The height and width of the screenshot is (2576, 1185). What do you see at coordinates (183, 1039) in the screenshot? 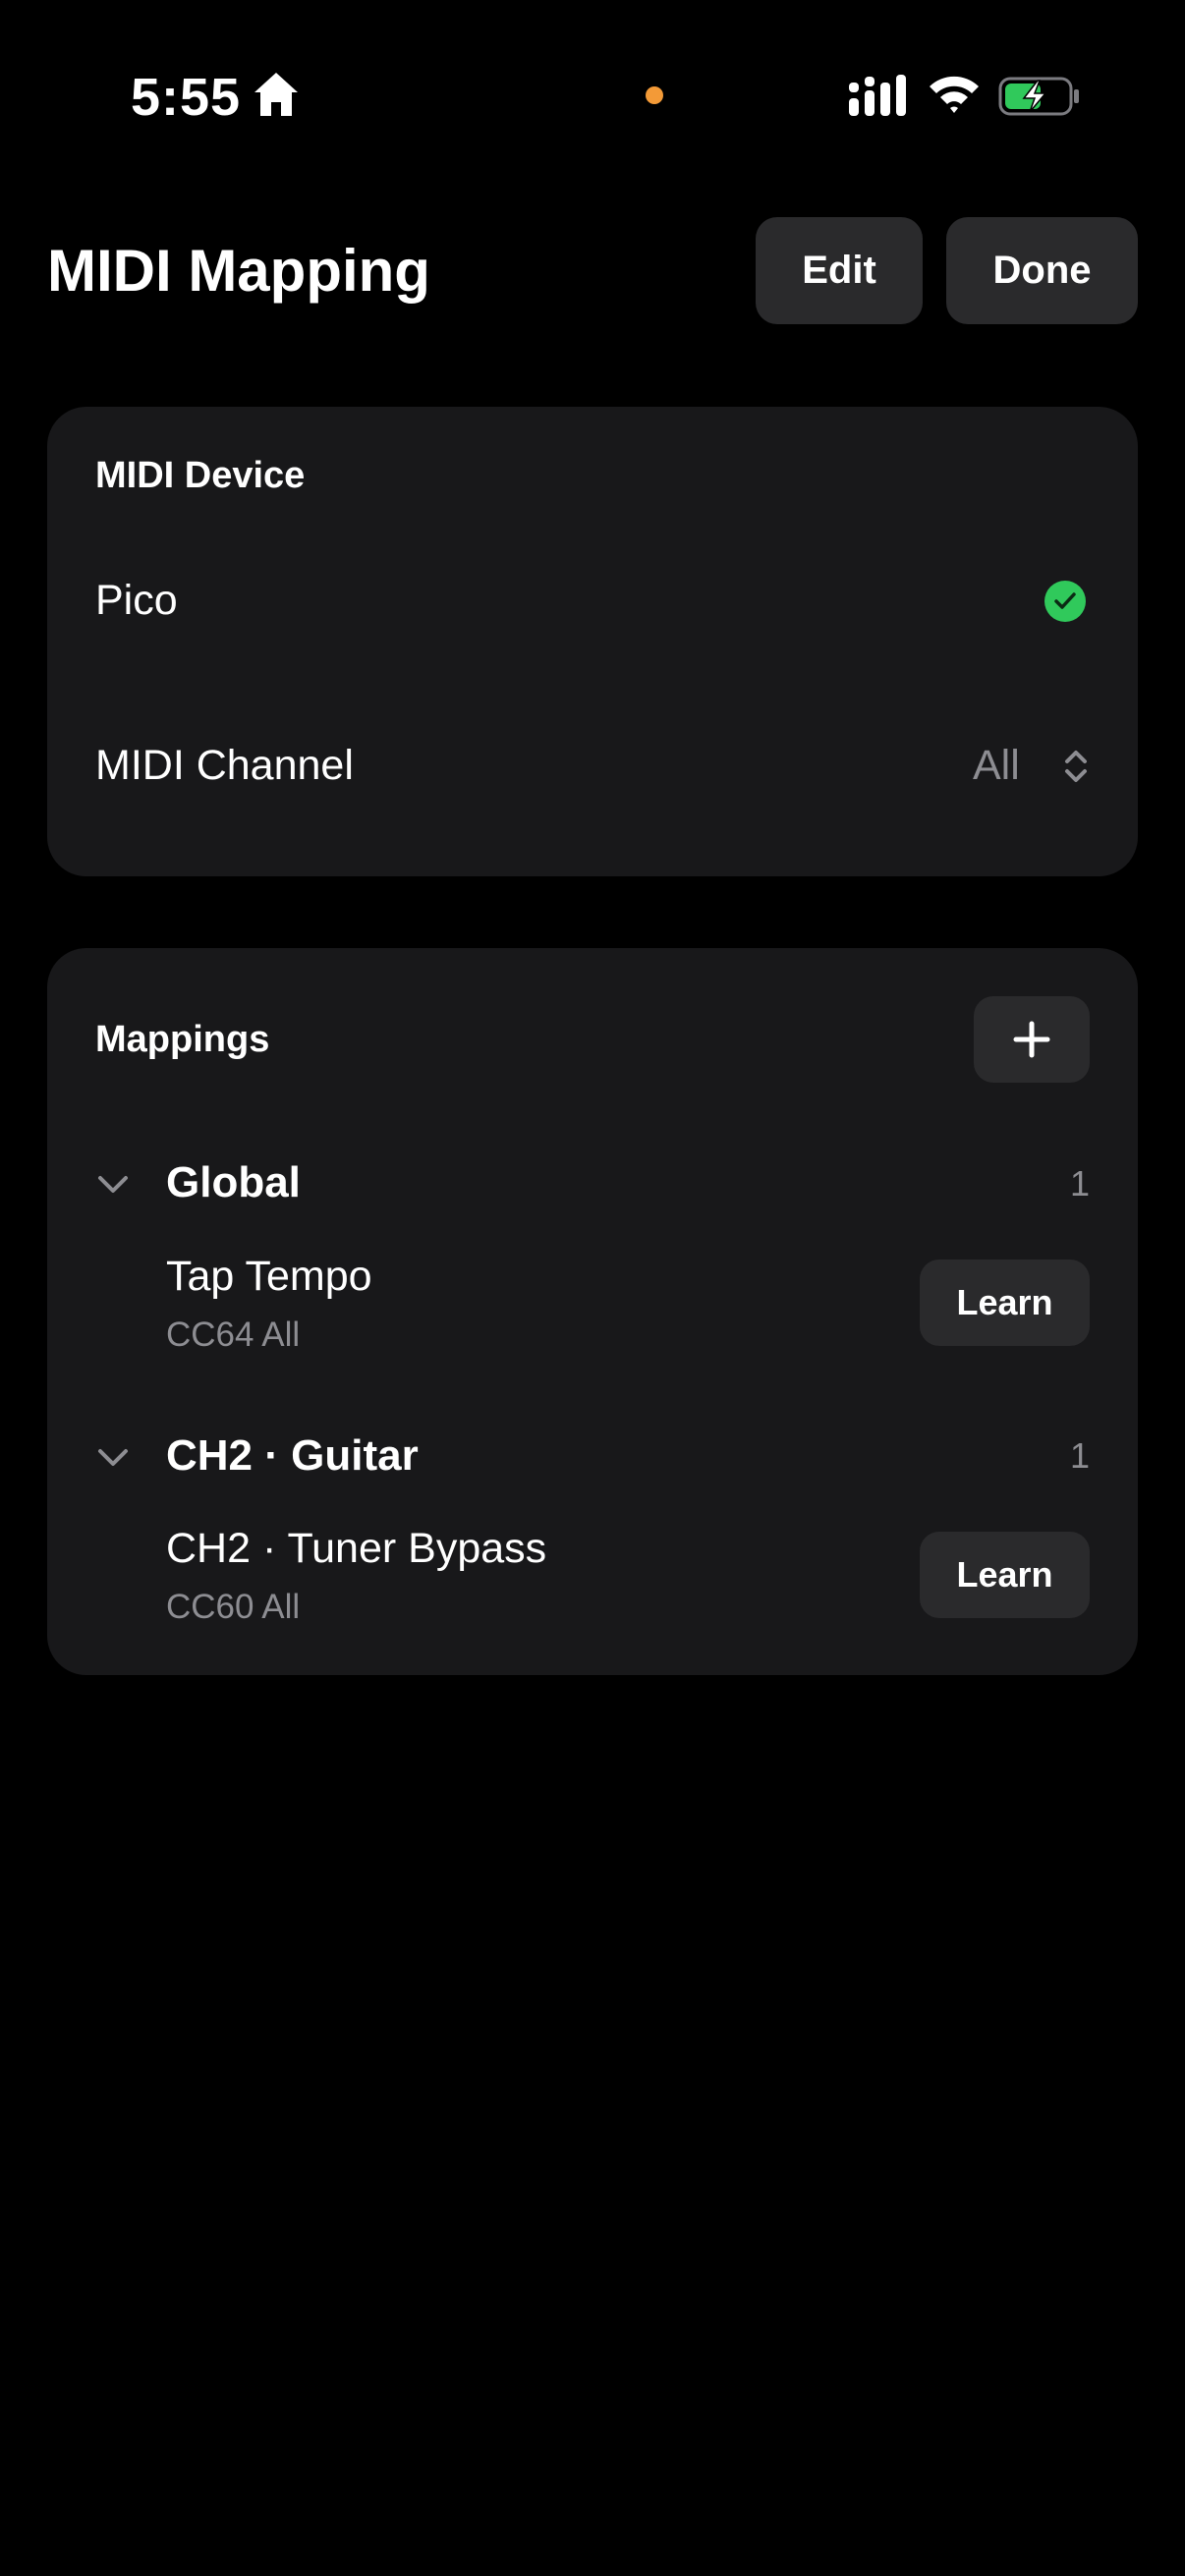
I see `mappings-section-title: Mappings` at bounding box center [183, 1039].